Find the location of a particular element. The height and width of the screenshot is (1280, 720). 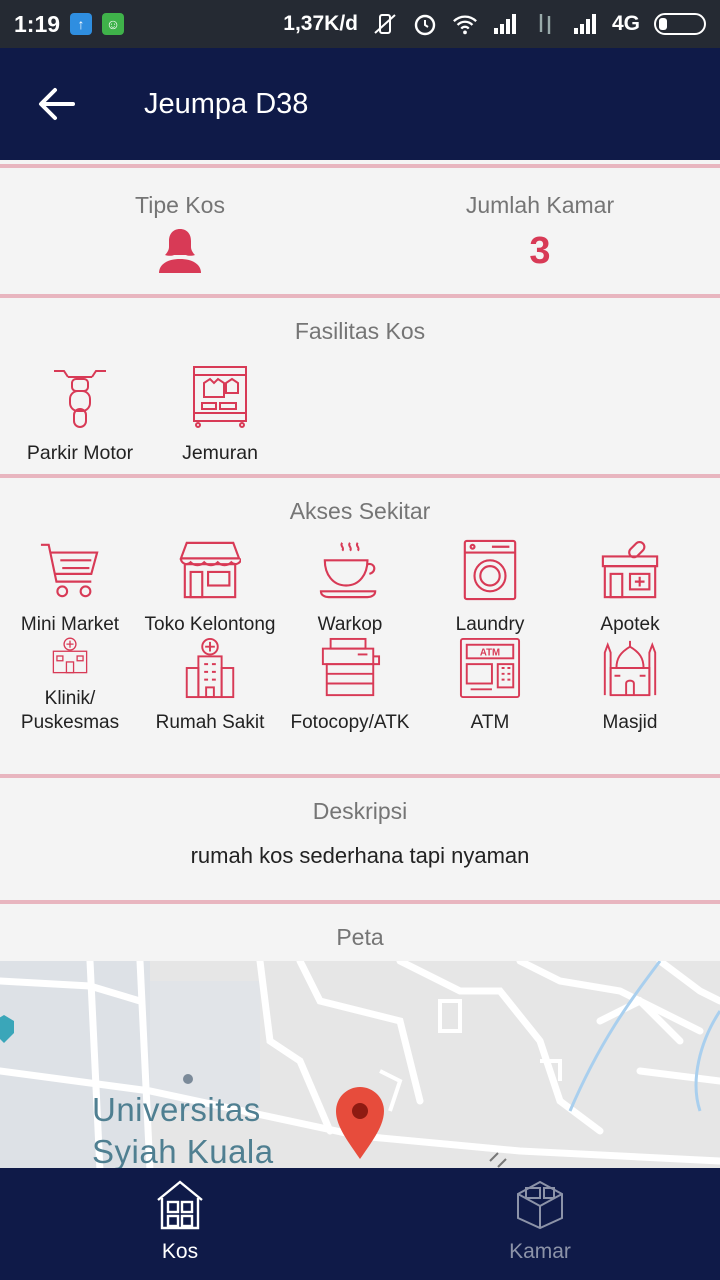

app-notification-icon: ☺ is located at coordinates (113, 24).